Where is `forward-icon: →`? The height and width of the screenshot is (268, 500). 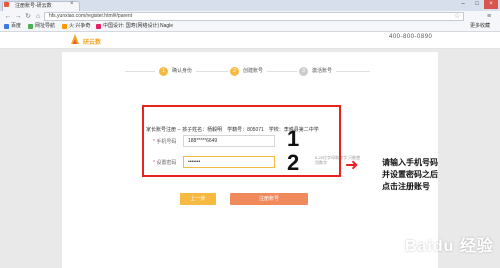
forward-icon: → is located at coordinates (18, 16).